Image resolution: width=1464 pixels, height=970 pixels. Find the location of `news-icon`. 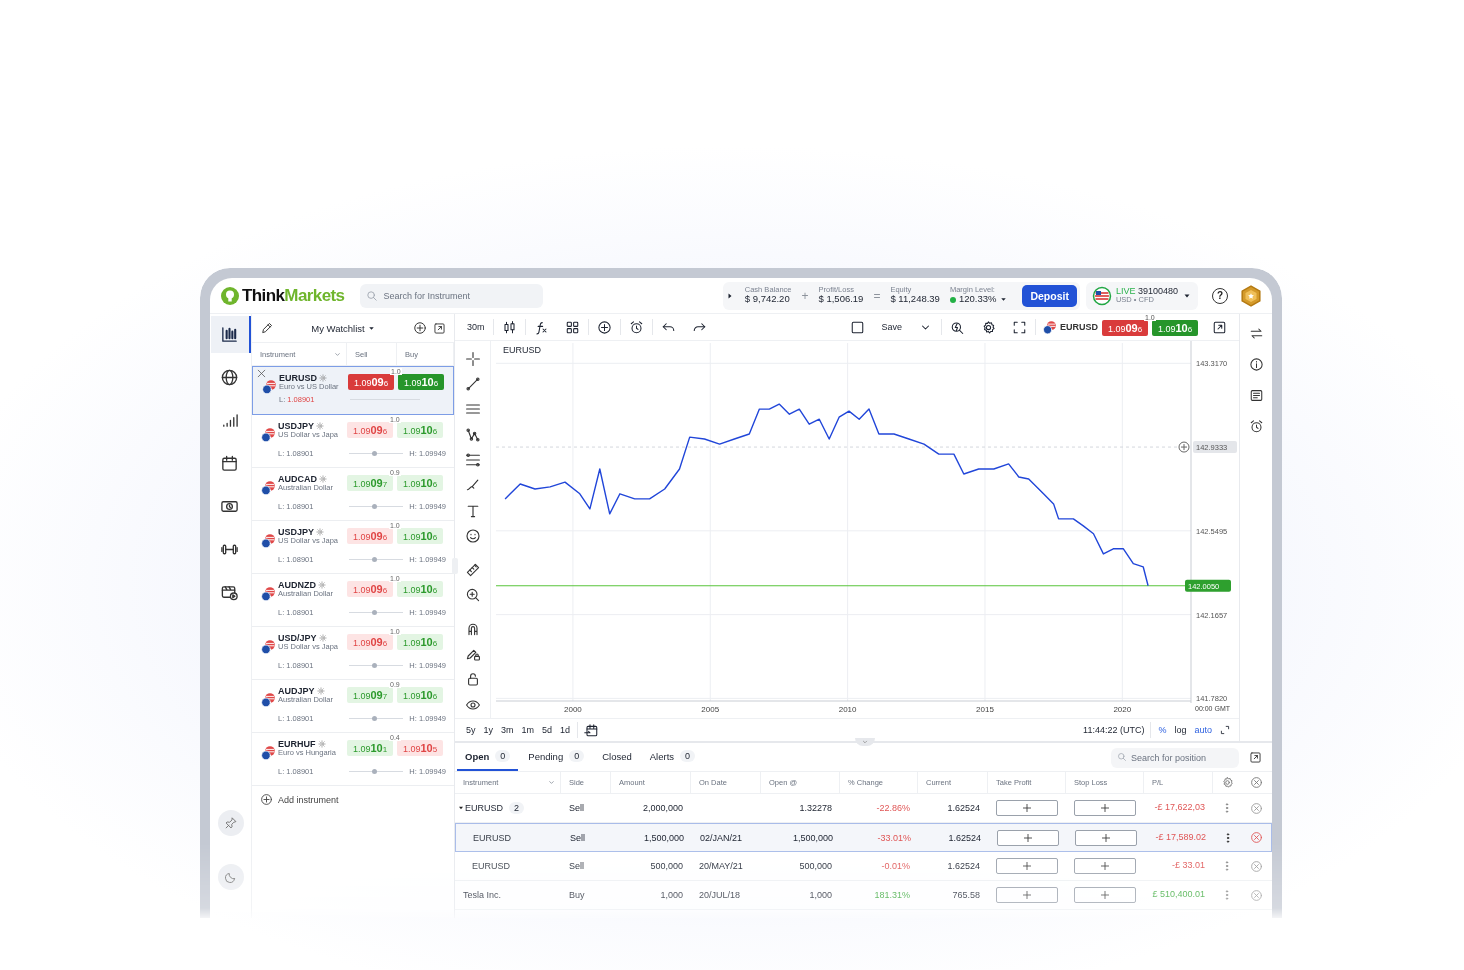

news-icon is located at coordinates (1256, 395).